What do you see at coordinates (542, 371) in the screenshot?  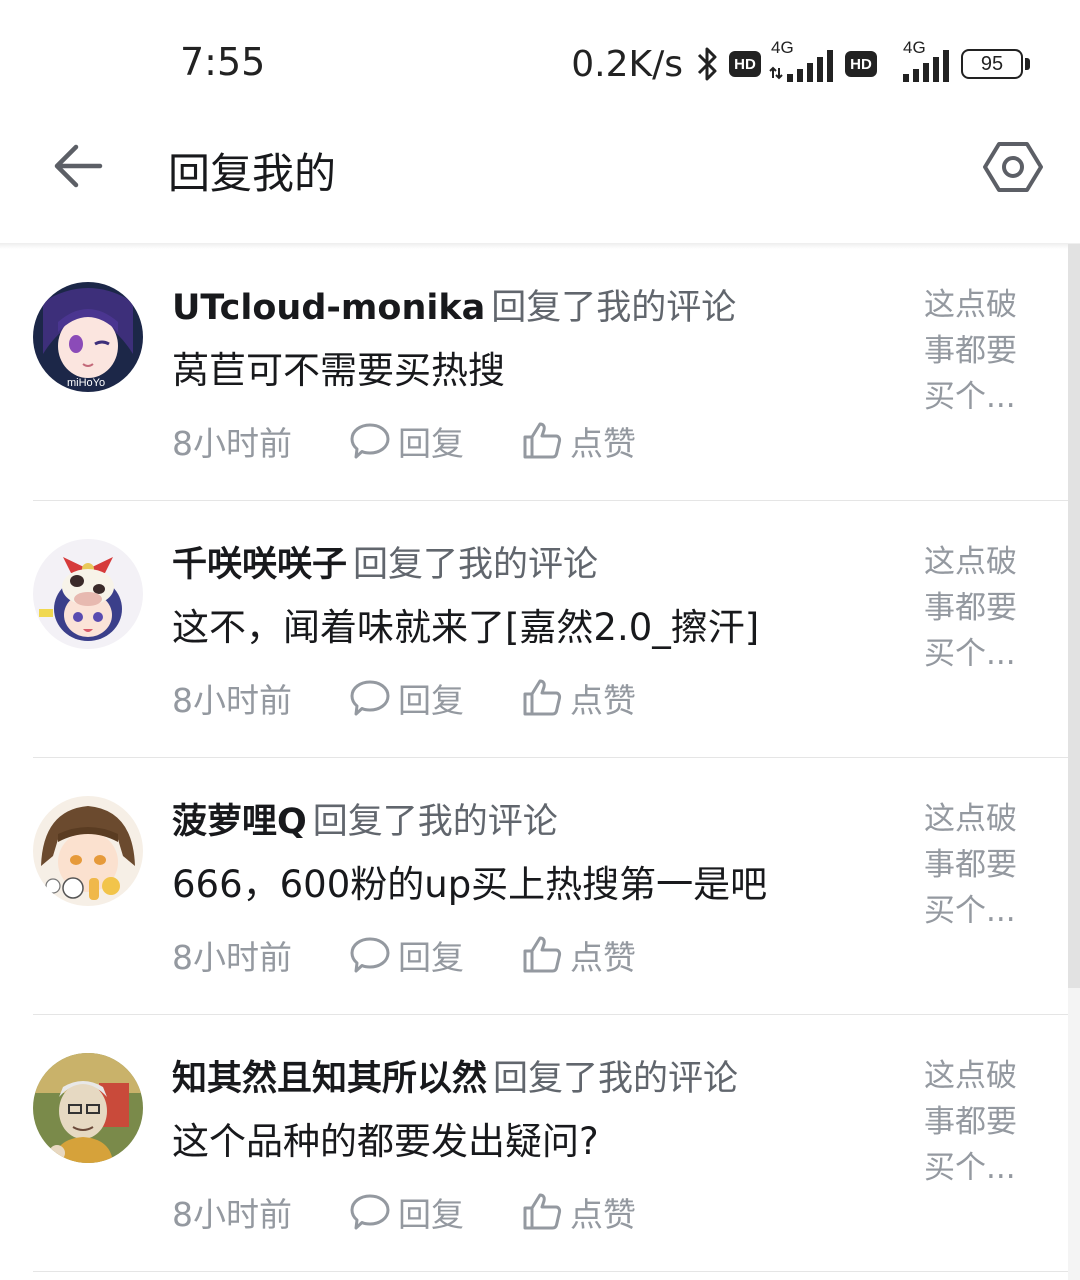 I see `reply-content: 莴苣可不需要买热搜` at bounding box center [542, 371].